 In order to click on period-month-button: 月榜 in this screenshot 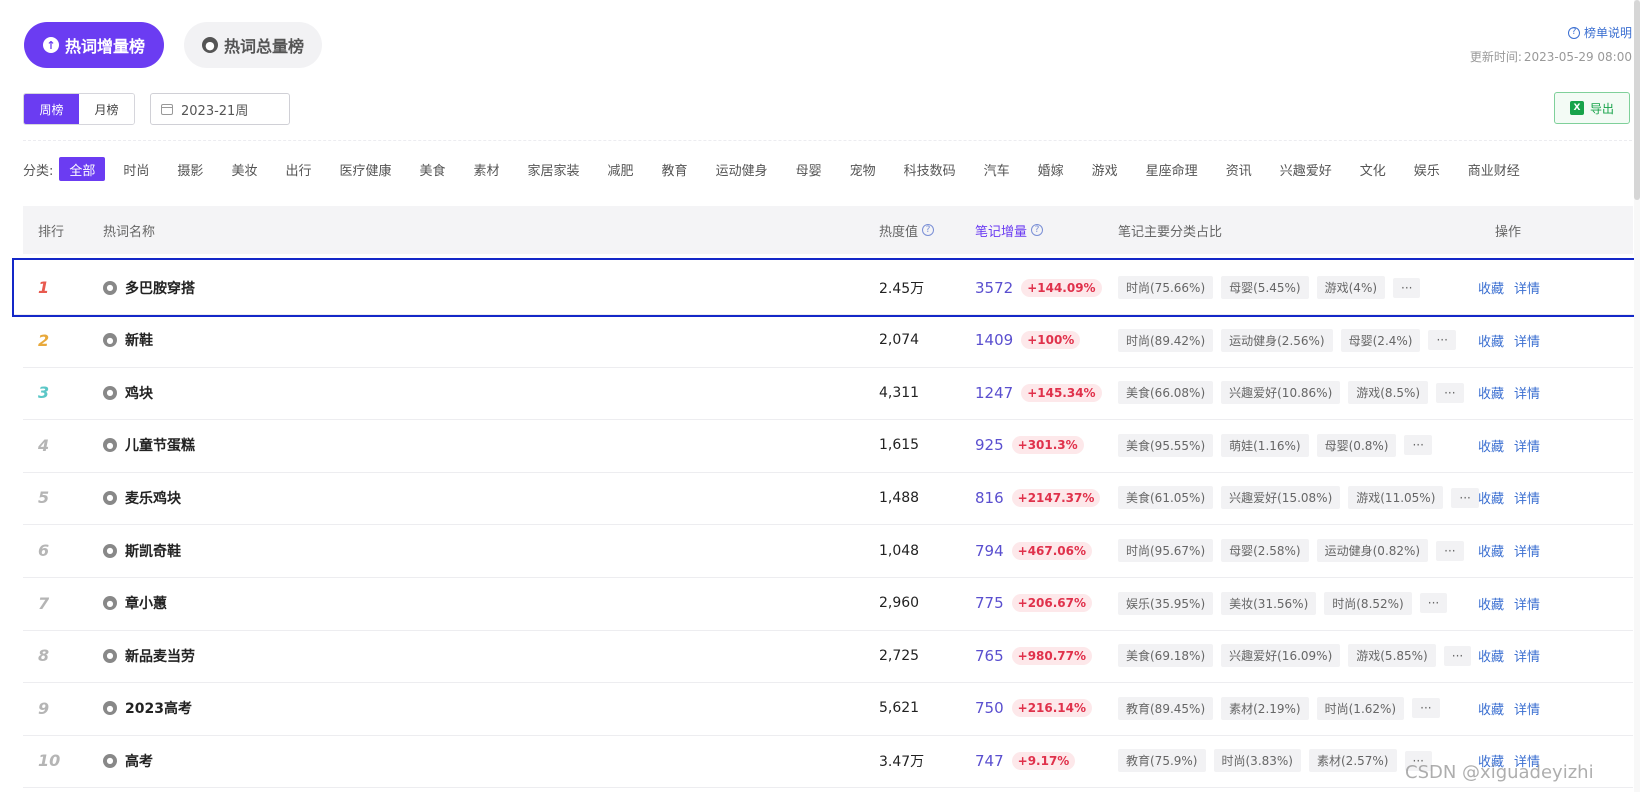, I will do `click(106, 109)`.